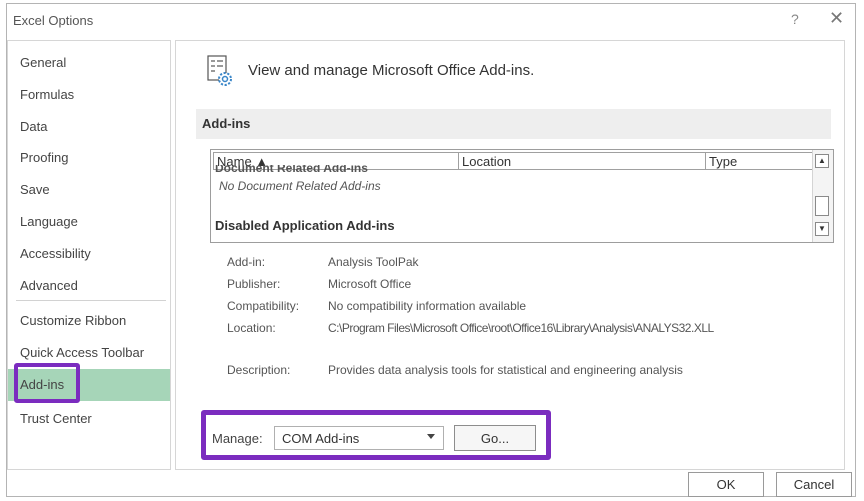 The width and height of the screenshot is (864, 501). I want to click on sidebar-item-trust-center: Trust Center, so click(89, 419).